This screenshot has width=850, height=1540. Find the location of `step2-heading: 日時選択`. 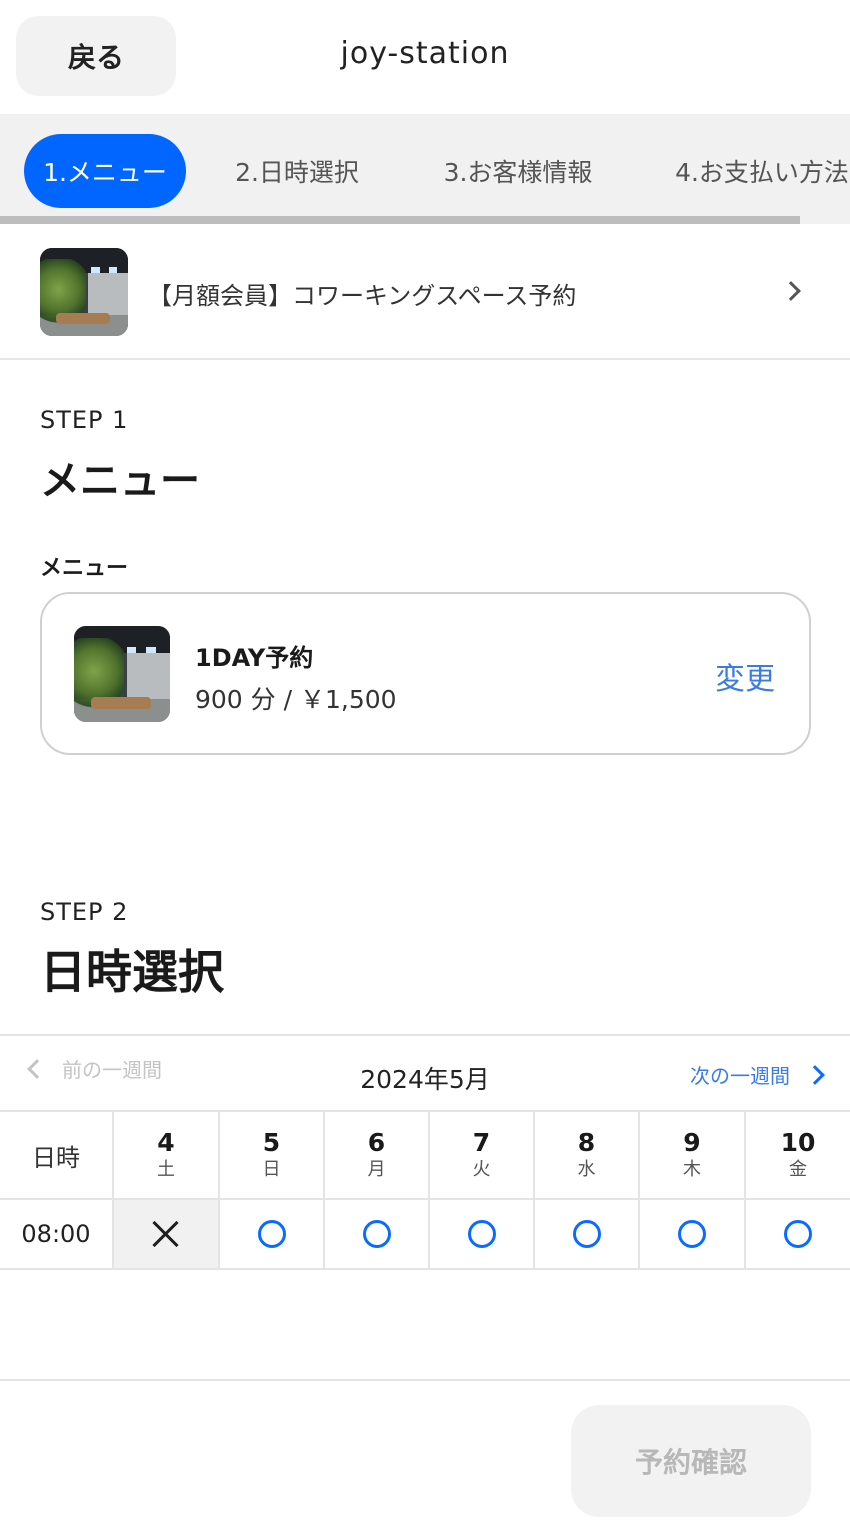

step2-heading: 日時選択 is located at coordinates (132, 972).